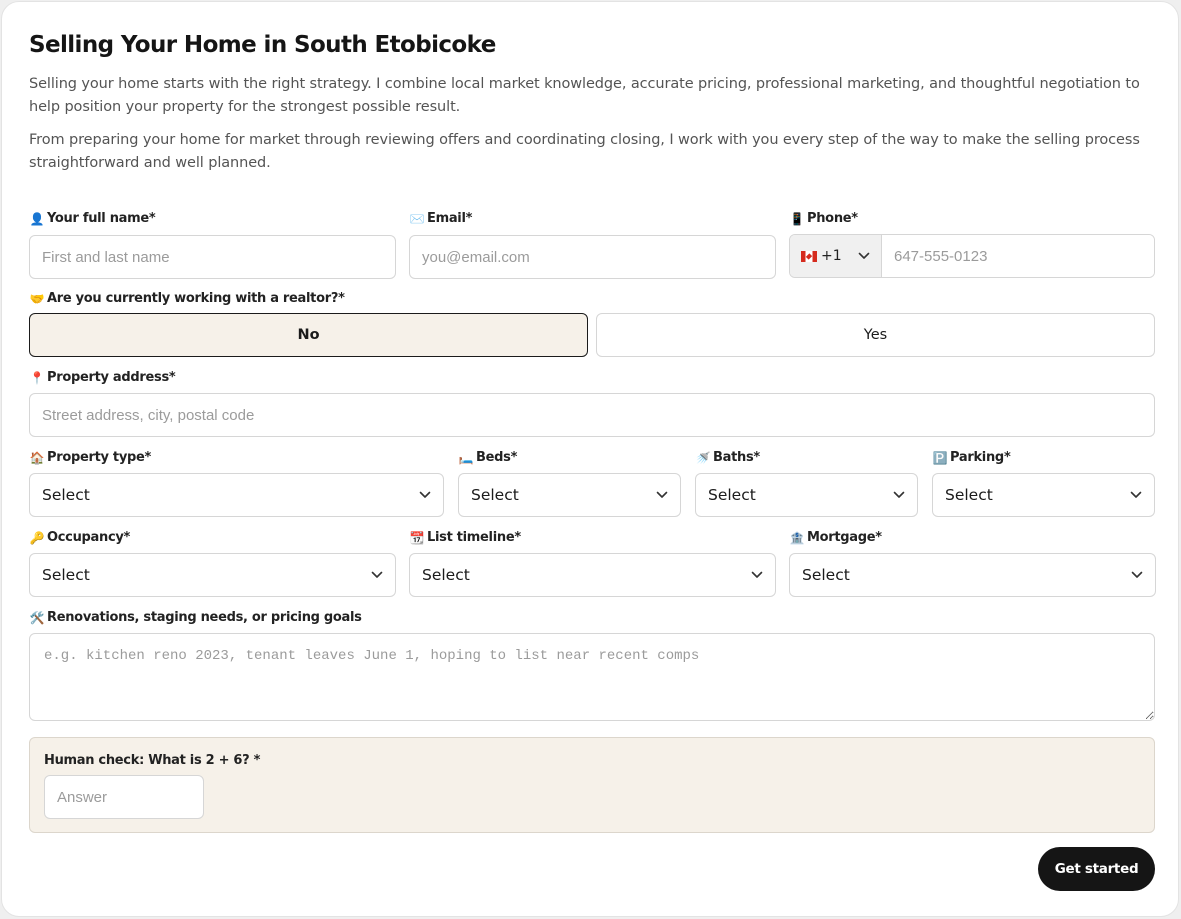 The height and width of the screenshot is (919, 1181). What do you see at coordinates (37, 617) in the screenshot?
I see `tools-icon: 🛠️` at bounding box center [37, 617].